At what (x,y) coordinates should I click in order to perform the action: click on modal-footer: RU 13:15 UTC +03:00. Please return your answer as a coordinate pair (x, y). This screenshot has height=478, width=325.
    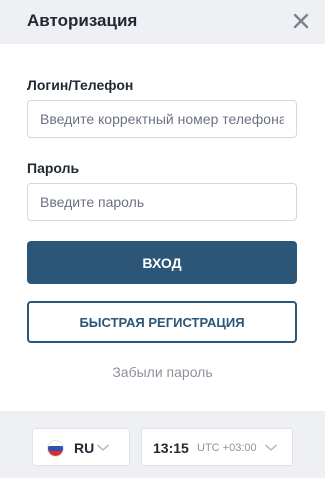
    Looking at the image, I should click on (162, 444).